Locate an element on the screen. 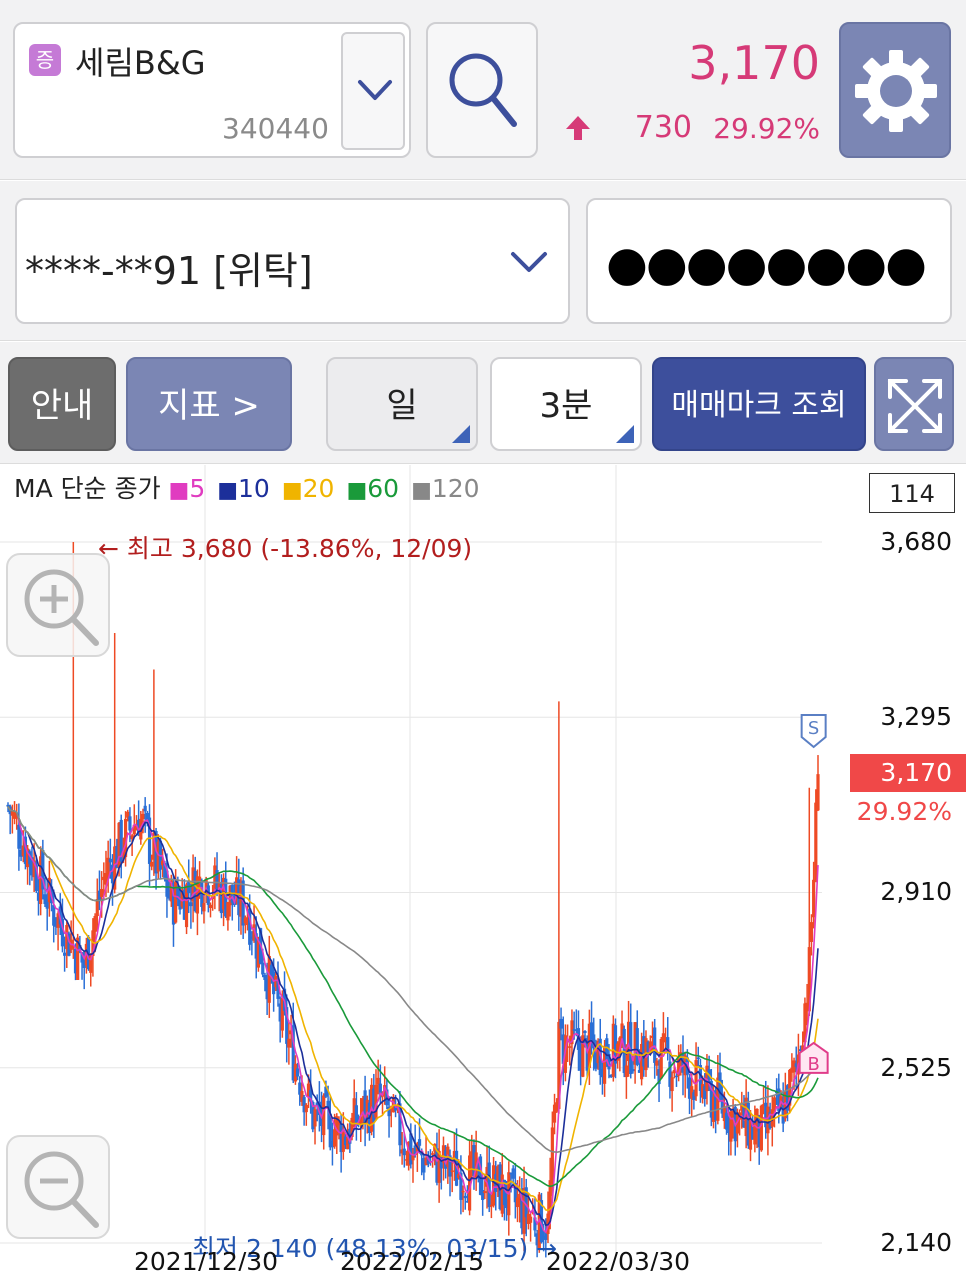  stock-dropdown-button is located at coordinates (373, 91).